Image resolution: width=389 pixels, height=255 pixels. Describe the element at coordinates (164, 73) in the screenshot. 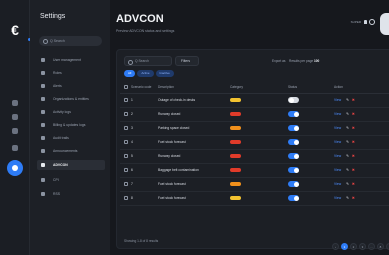

I see `chip-inactive: Inactive` at that location.